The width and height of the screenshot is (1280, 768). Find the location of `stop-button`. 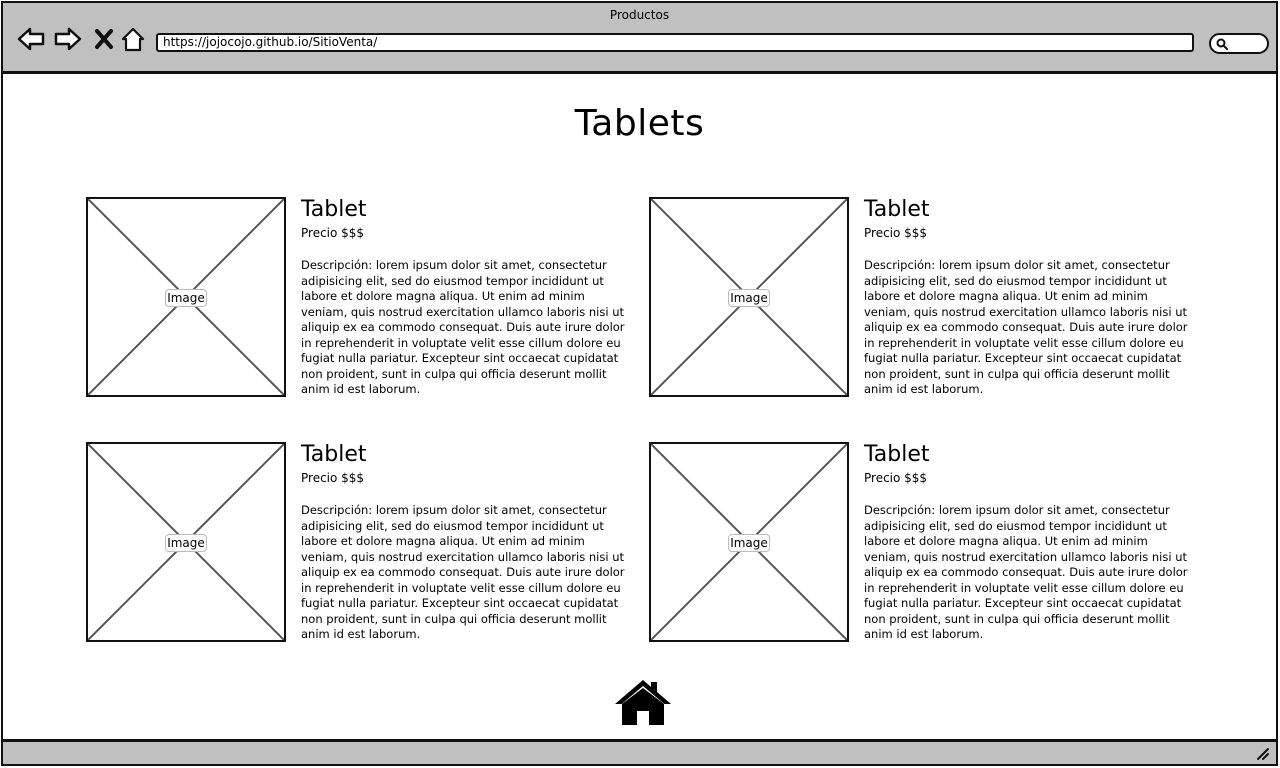

stop-button is located at coordinates (104, 39).